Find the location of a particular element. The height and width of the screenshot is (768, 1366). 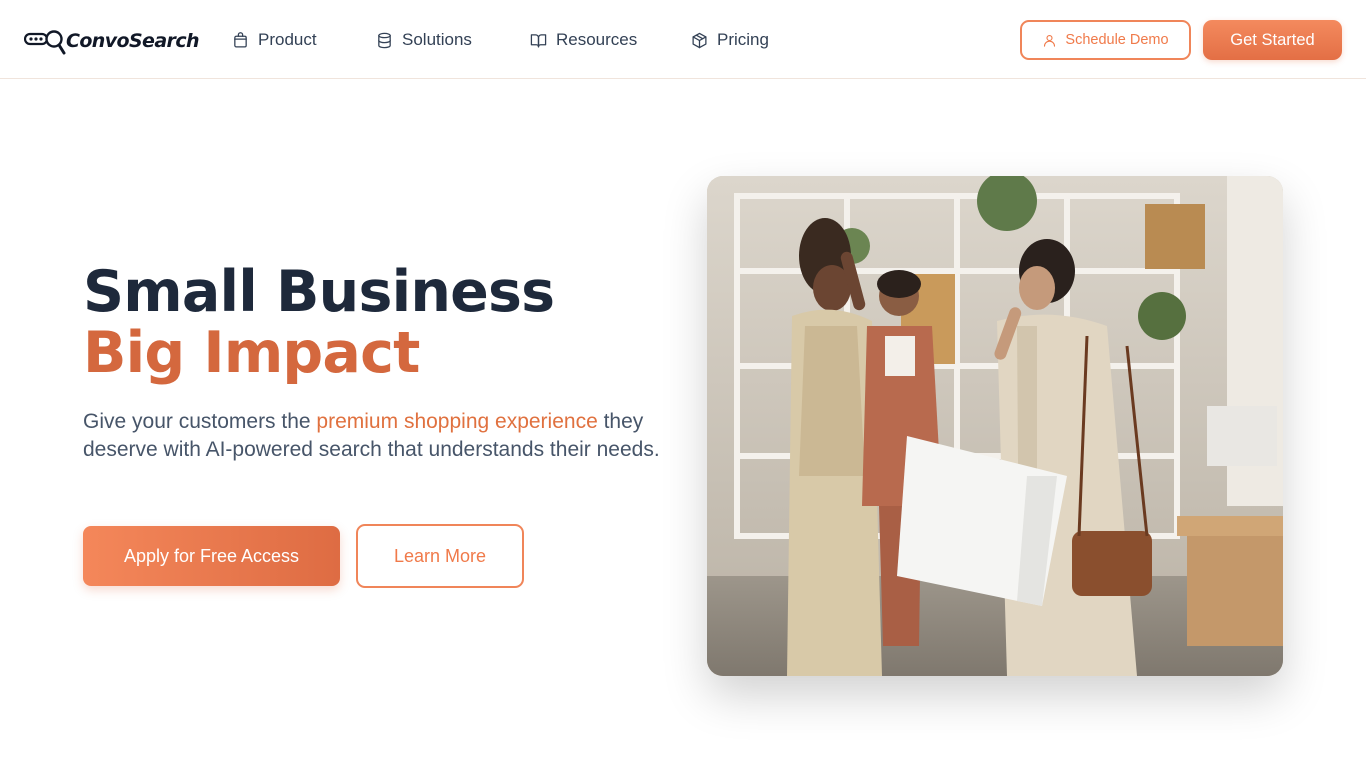

user-icon is located at coordinates (1050, 40).